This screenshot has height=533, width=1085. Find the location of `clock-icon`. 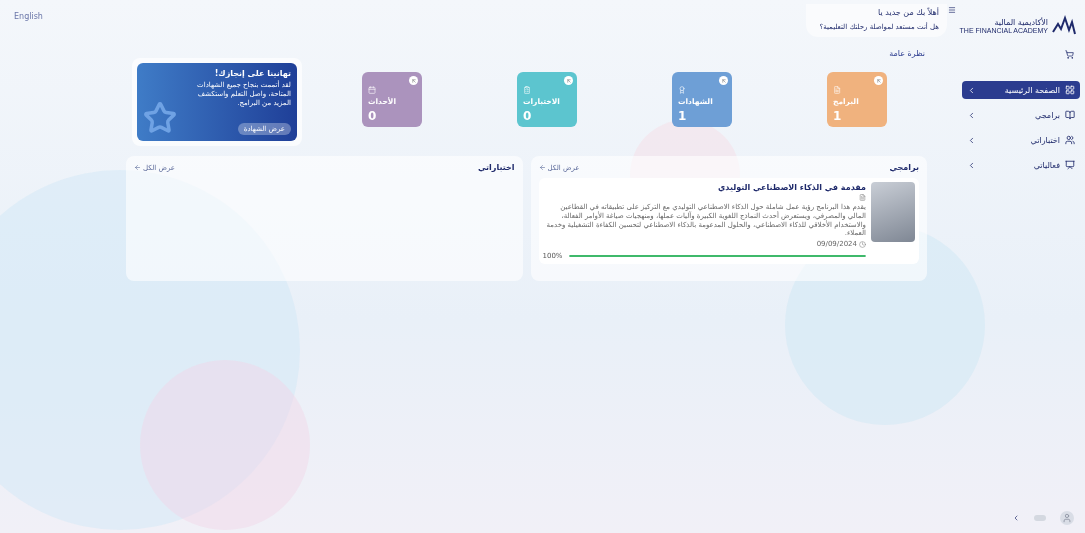

clock-icon is located at coordinates (862, 244).